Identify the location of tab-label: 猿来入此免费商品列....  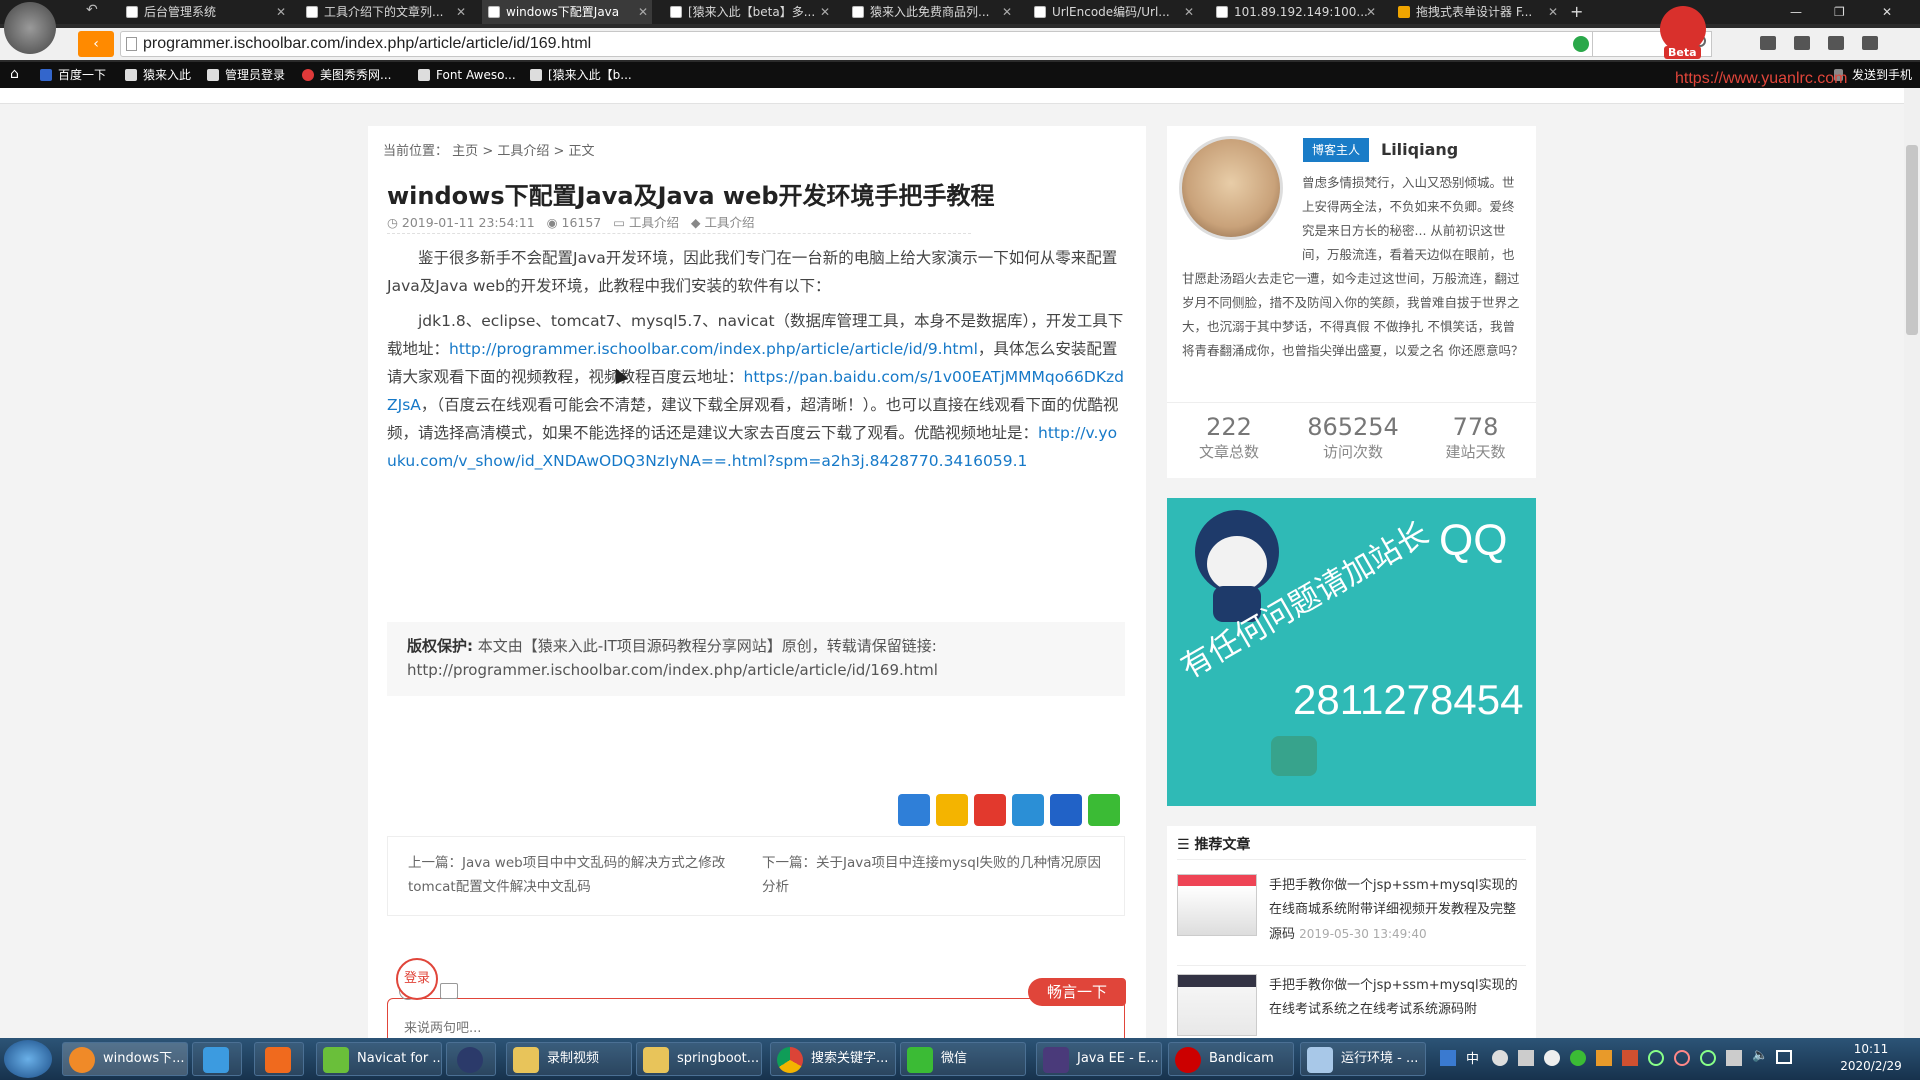
(930, 12).